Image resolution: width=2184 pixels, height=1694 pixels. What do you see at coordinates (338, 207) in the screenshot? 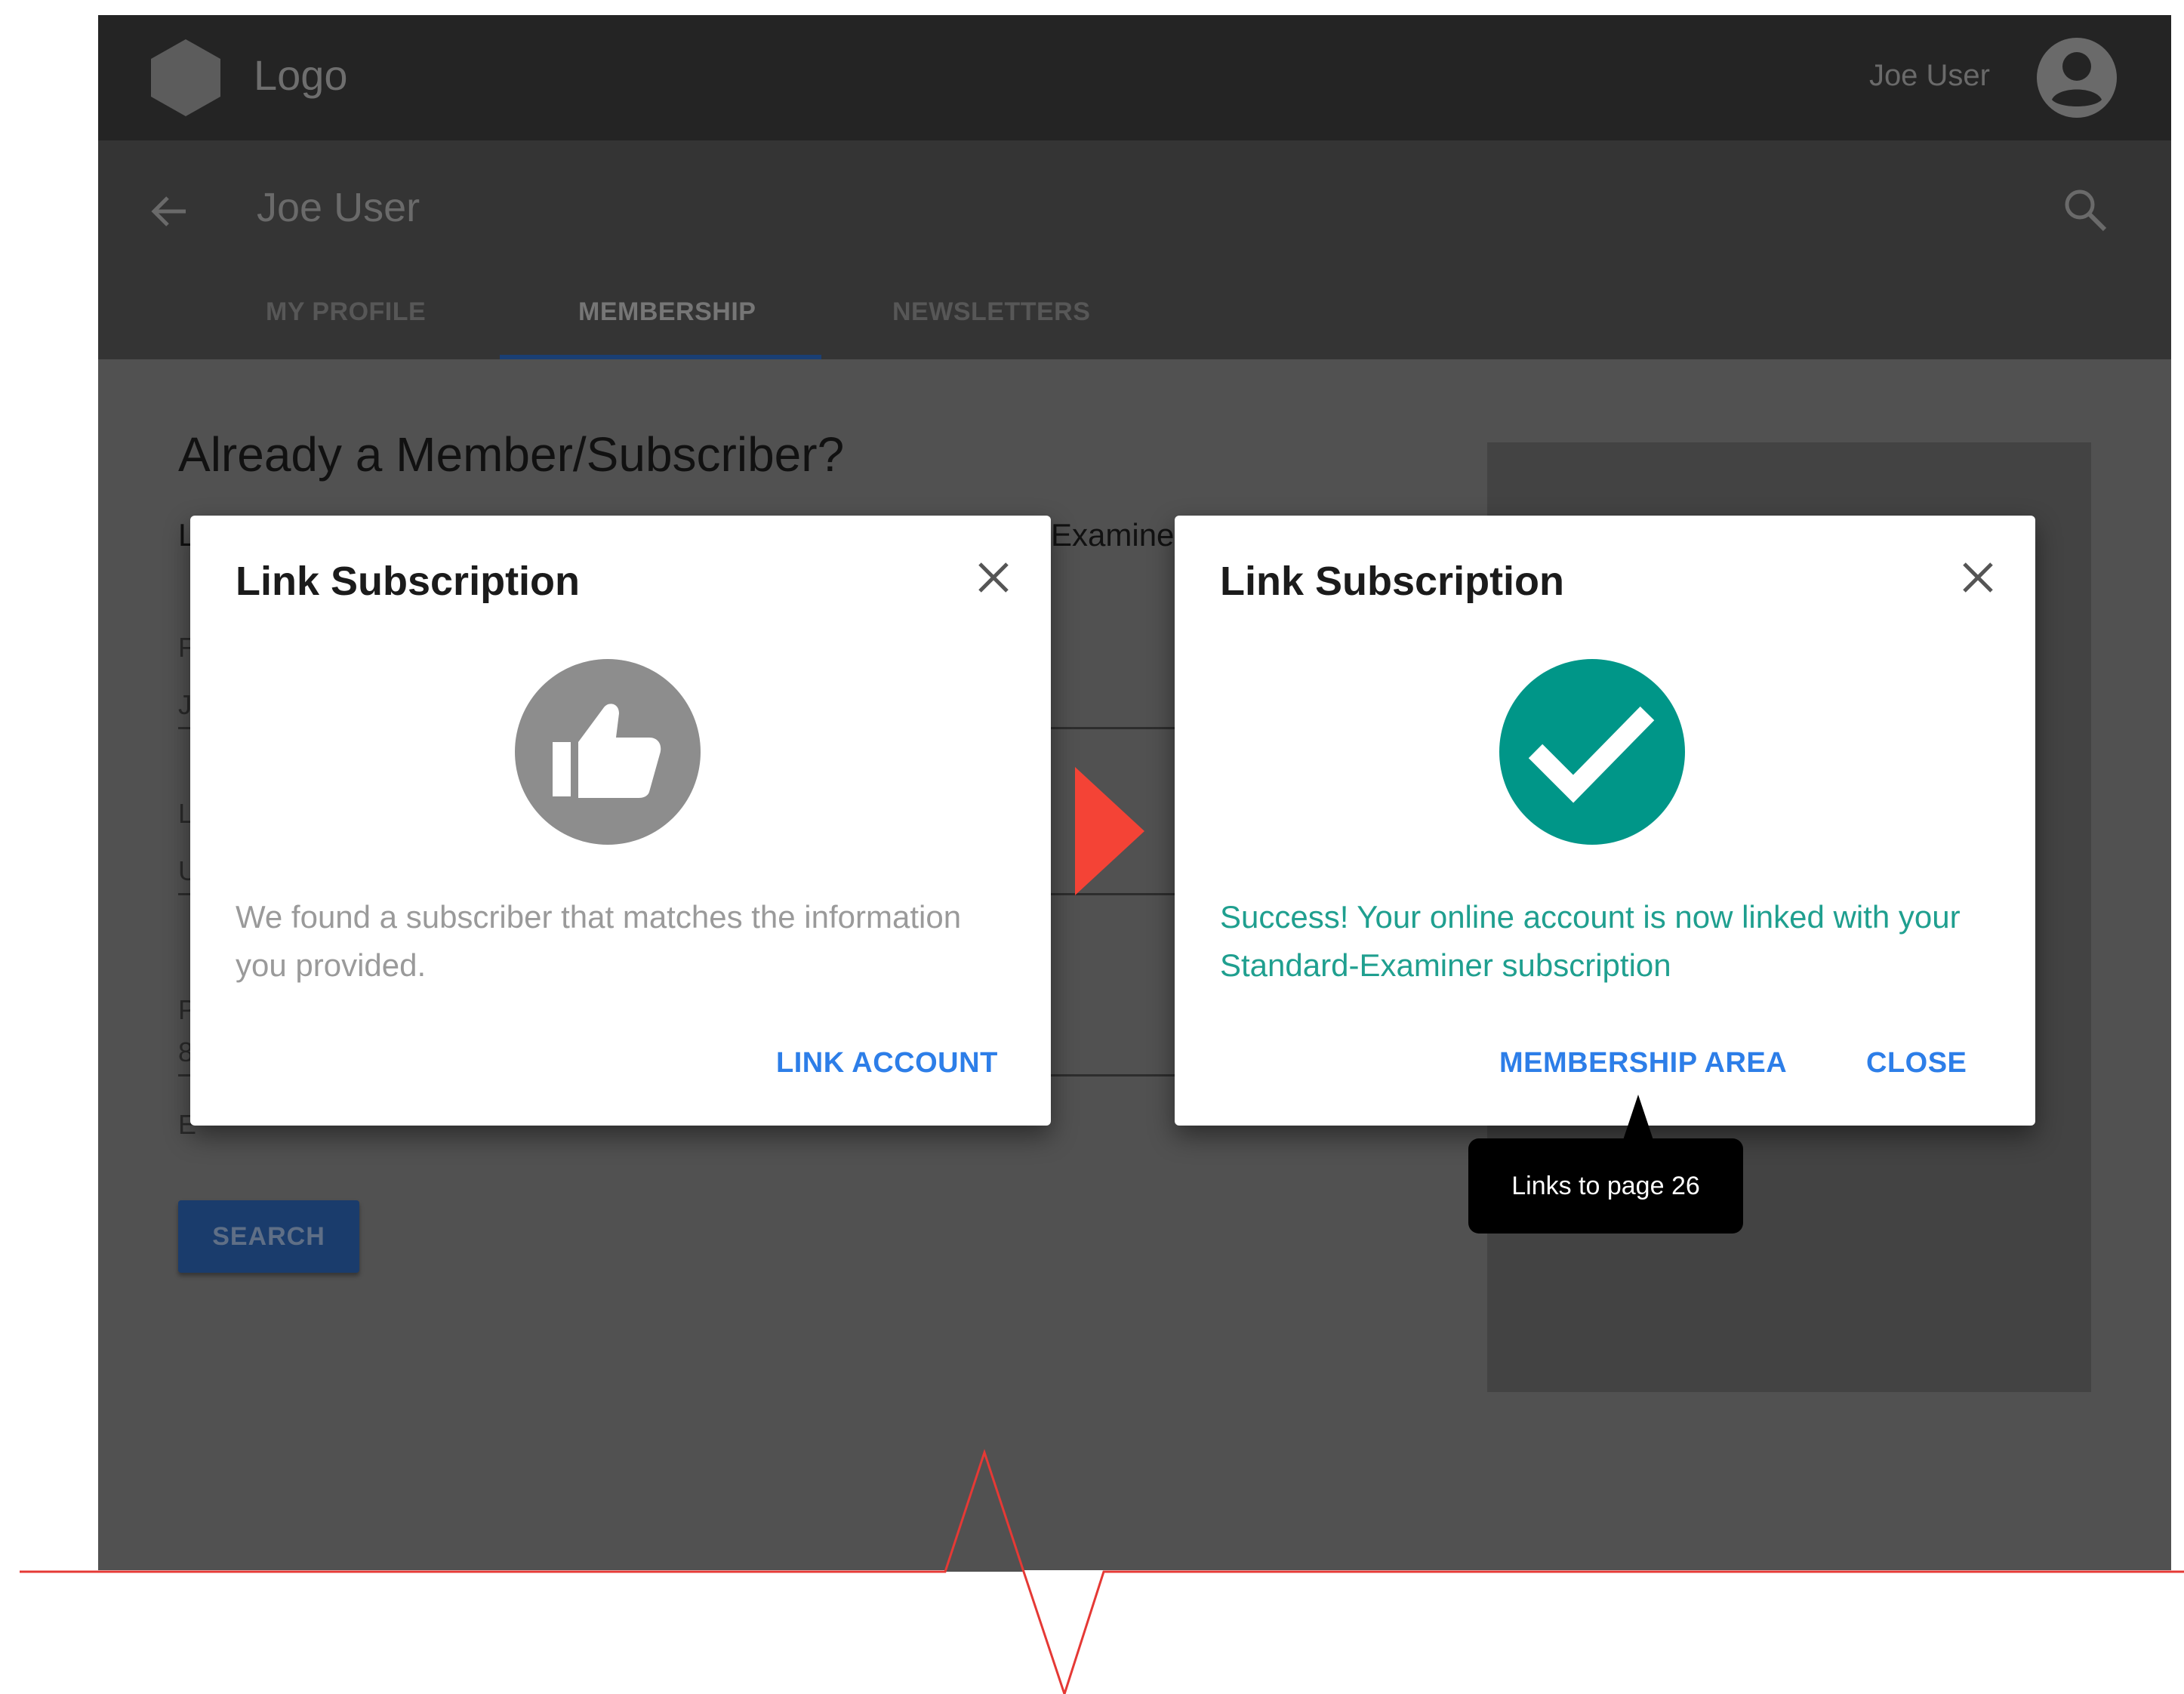
I see `page-title: Joe User` at bounding box center [338, 207].